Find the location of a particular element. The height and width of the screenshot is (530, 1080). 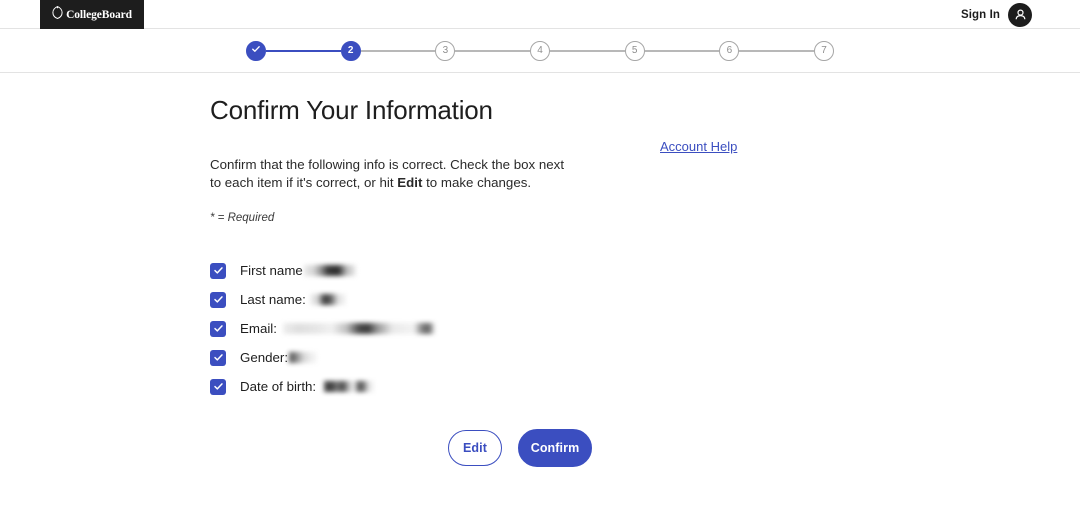

intro-text-suffix: to make changes. is located at coordinates (477, 183).